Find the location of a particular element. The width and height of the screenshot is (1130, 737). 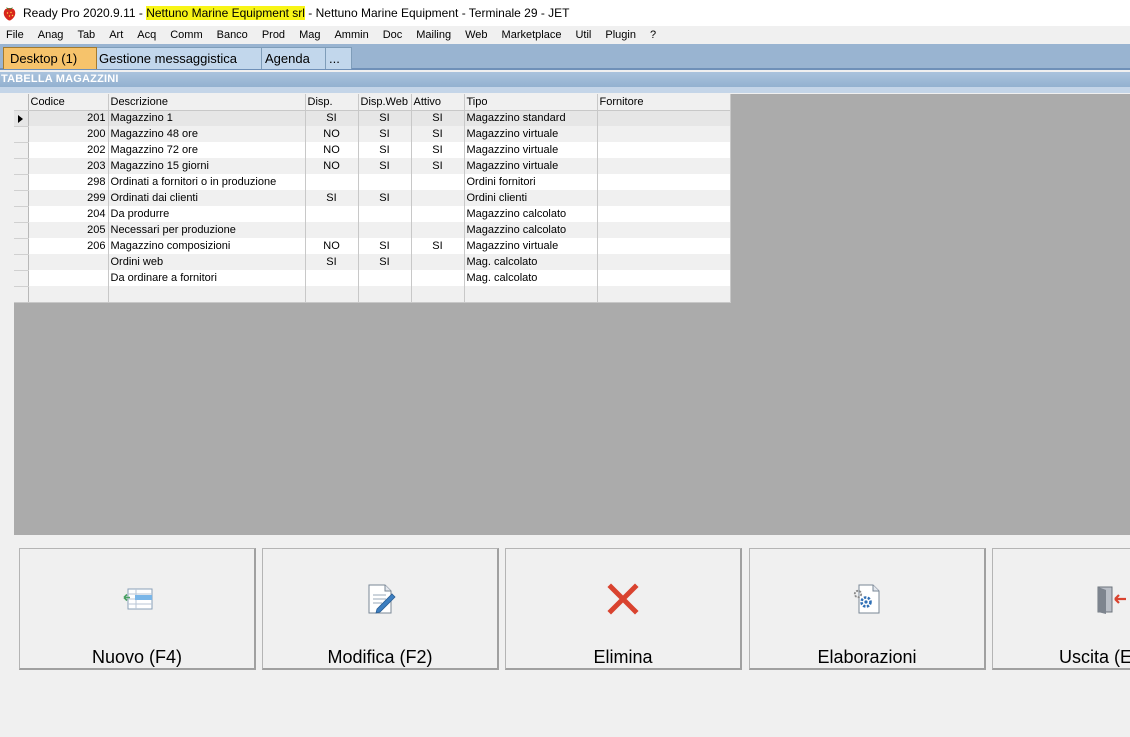

table-row: Da ordinare a fornitori Mag. calcolato is located at coordinates (372, 278).